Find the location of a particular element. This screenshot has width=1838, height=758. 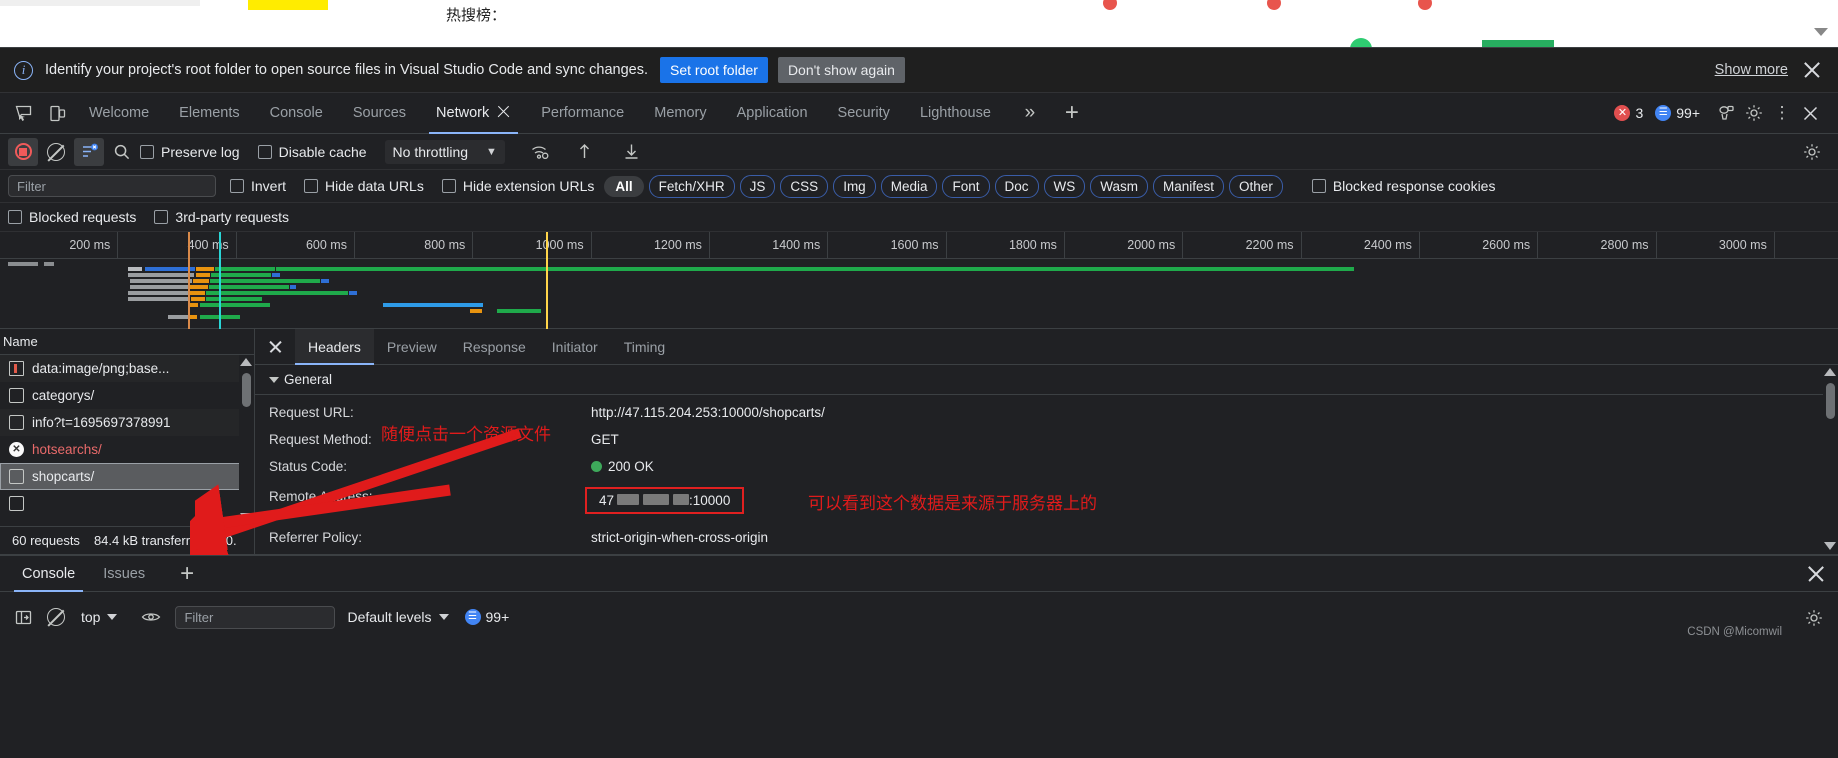

settings-gear-icon is located at coordinates (1754, 113).